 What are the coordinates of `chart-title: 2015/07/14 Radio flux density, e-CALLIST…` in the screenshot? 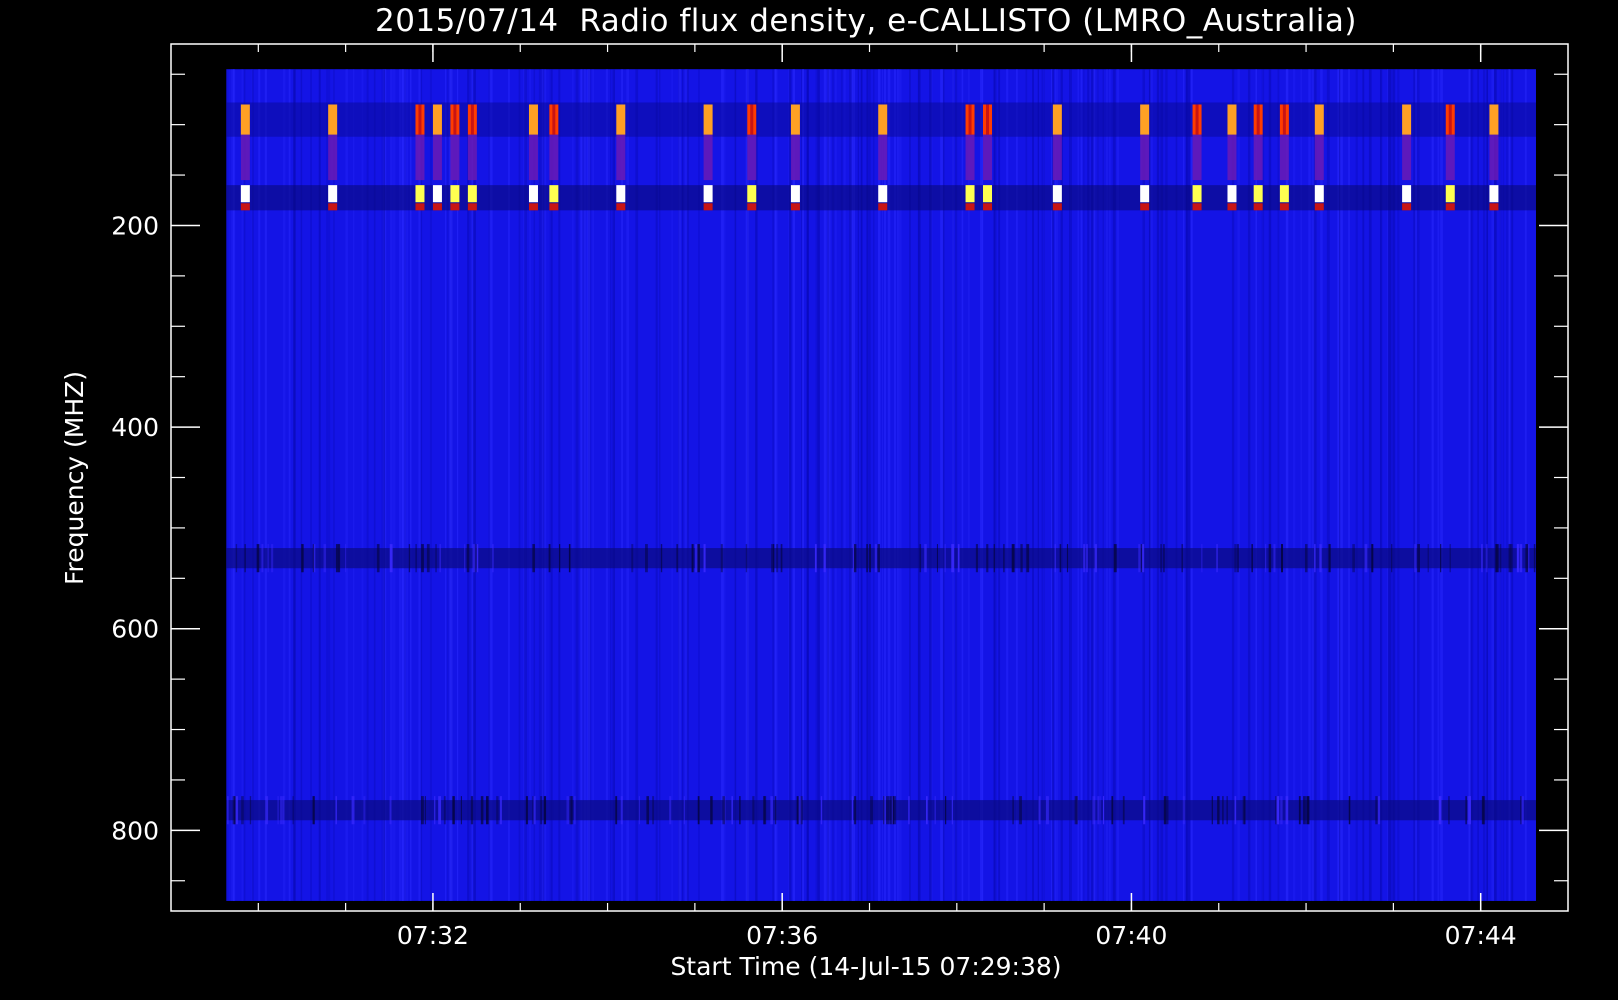 It's located at (866, 21).